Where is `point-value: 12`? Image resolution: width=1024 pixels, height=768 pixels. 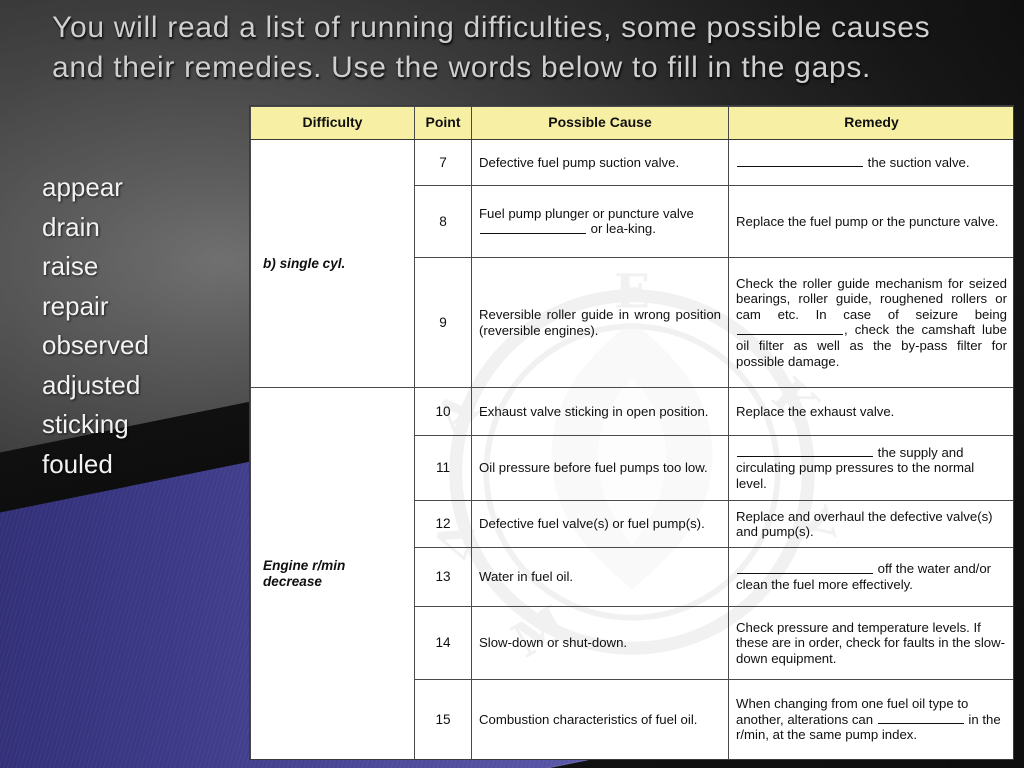
point-value: 12 is located at coordinates (443, 524).